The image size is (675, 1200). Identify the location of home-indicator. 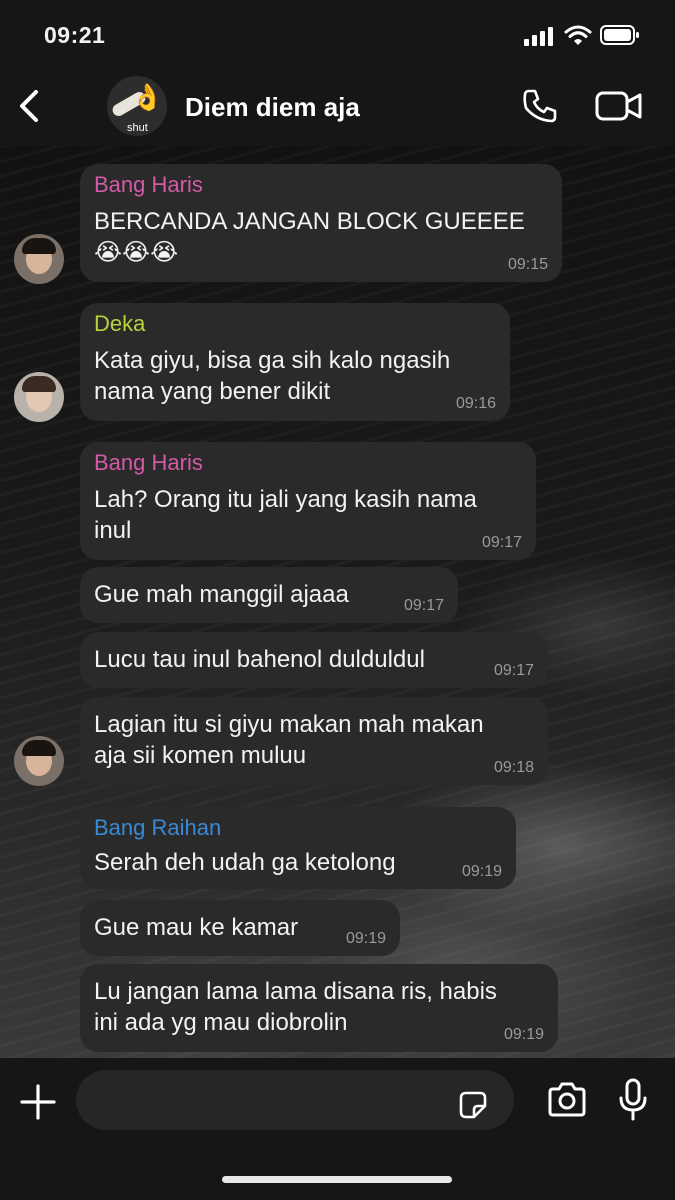
(337, 1179).